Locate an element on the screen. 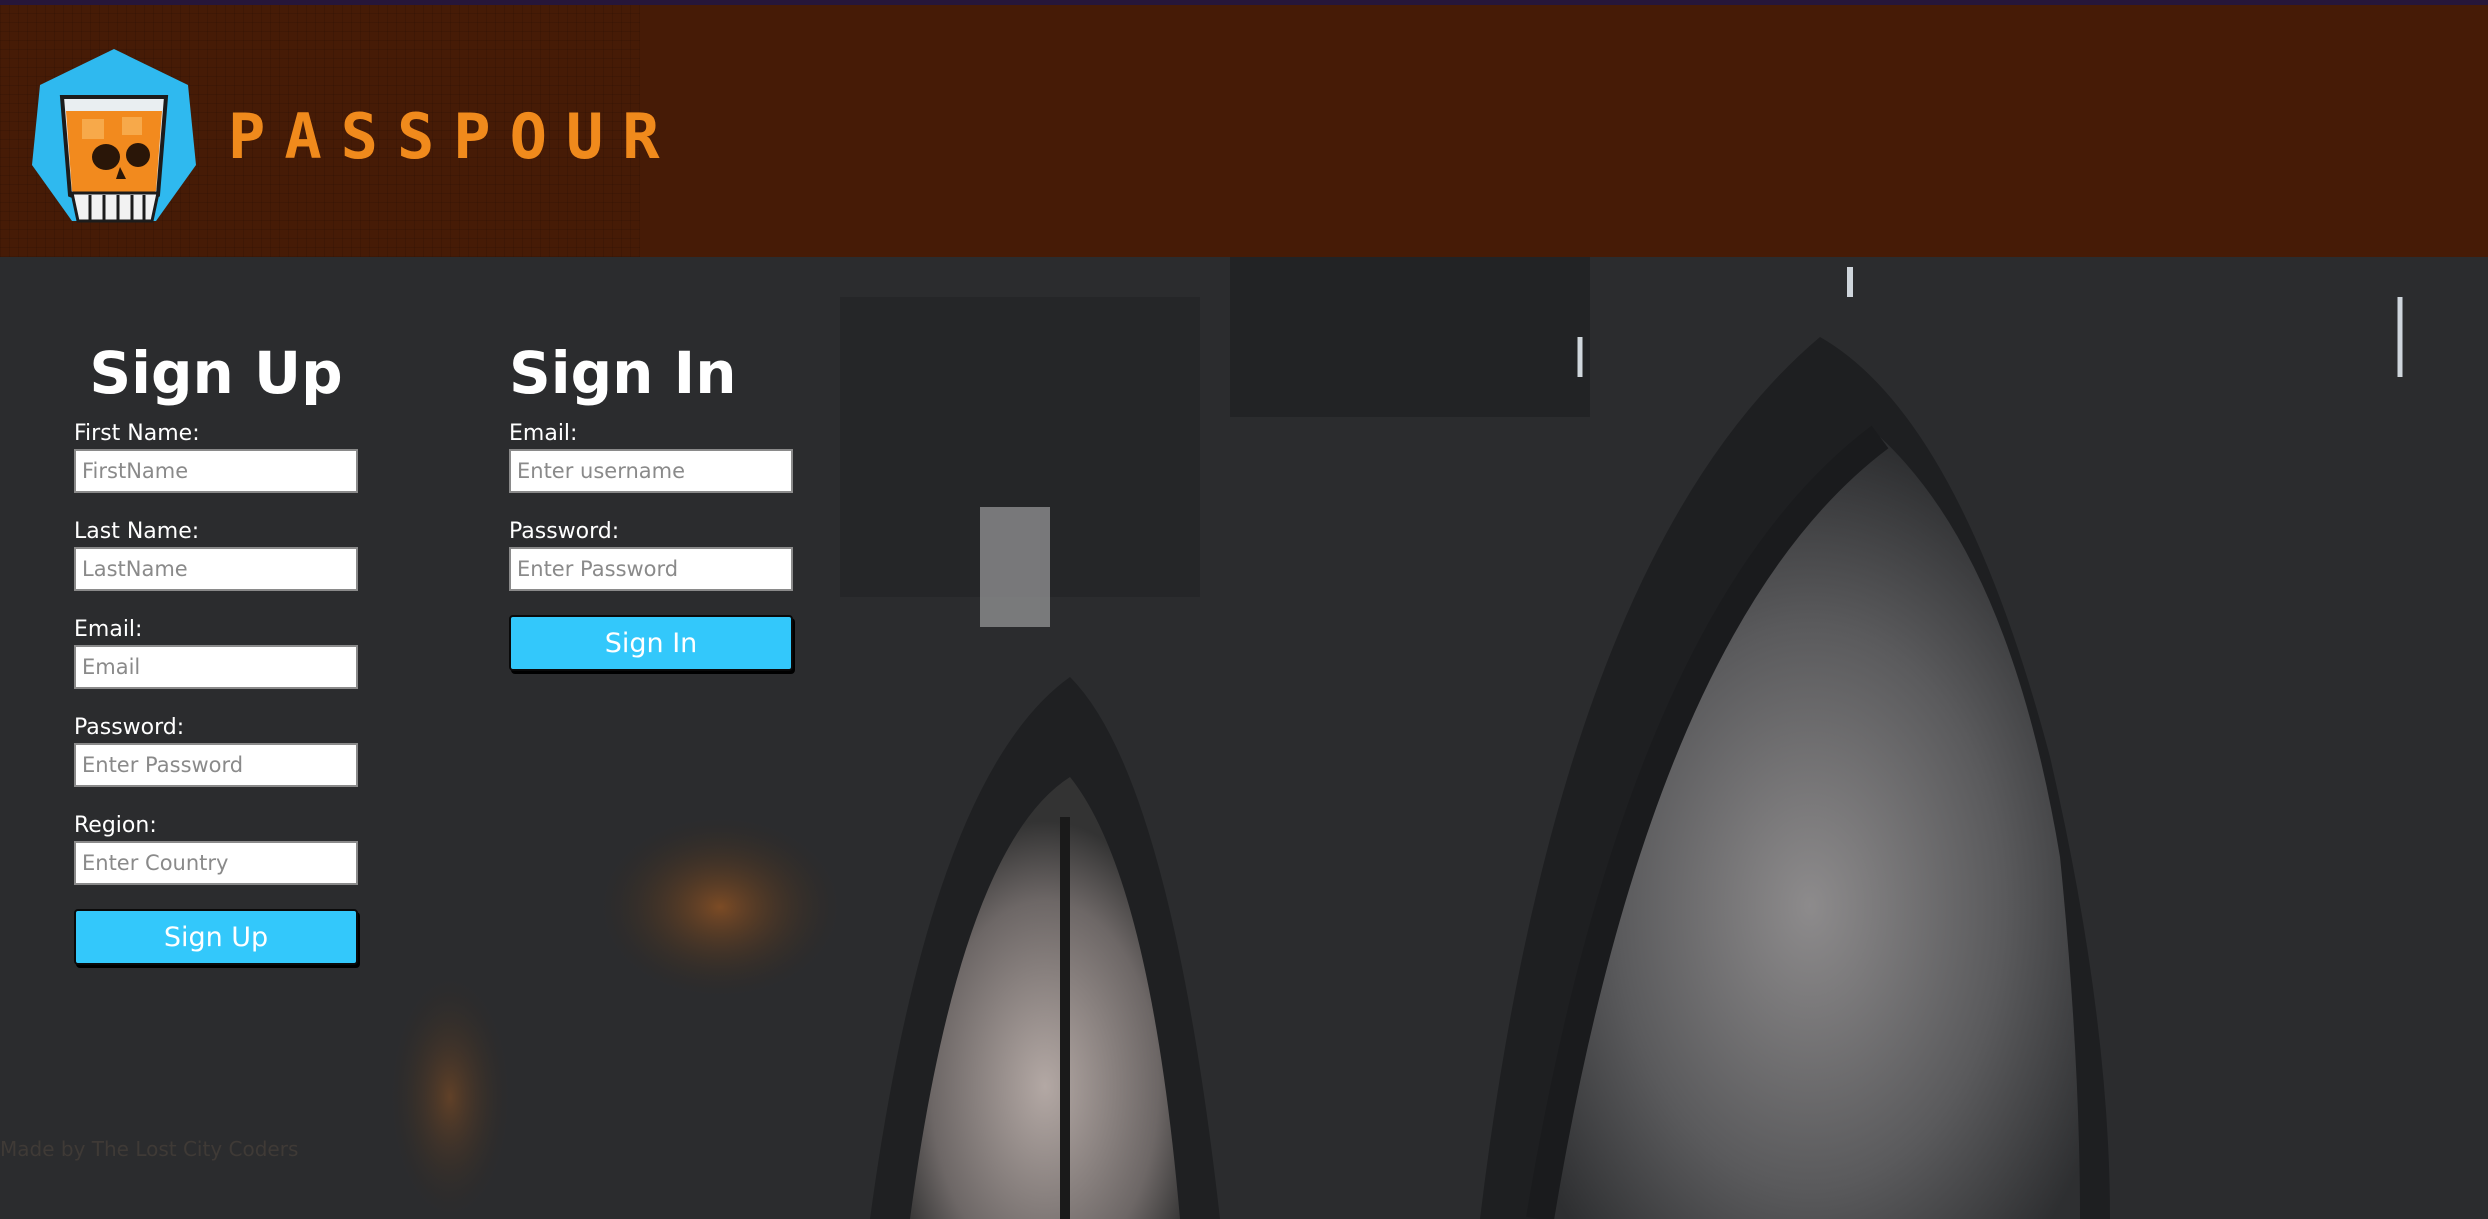 The image size is (2488, 1219). signup-email-label: Email: is located at coordinates (108, 629).